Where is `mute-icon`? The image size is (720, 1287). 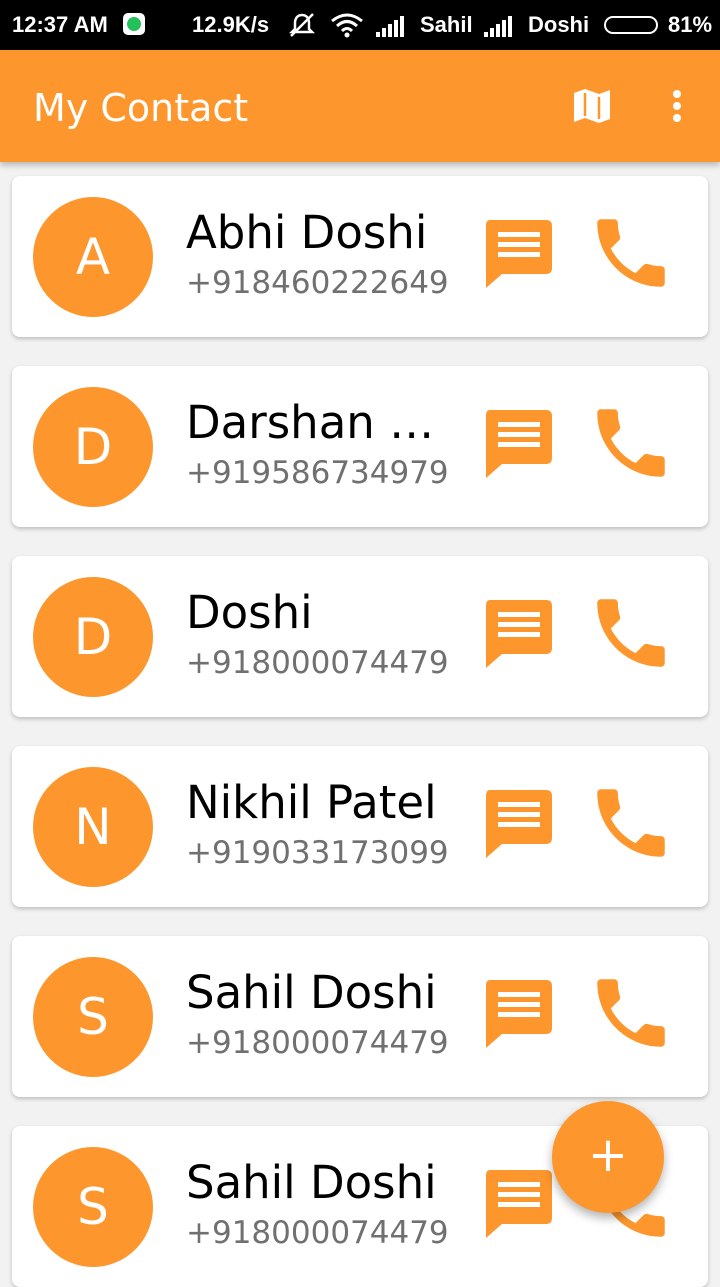 mute-icon is located at coordinates (302, 25).